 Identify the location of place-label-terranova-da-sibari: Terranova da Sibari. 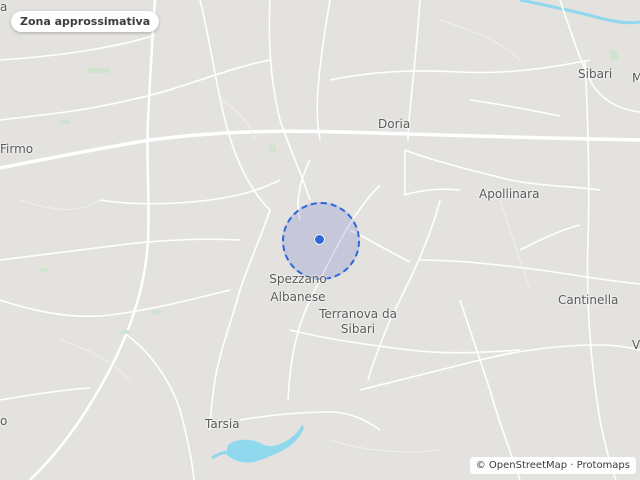
(358, 322).